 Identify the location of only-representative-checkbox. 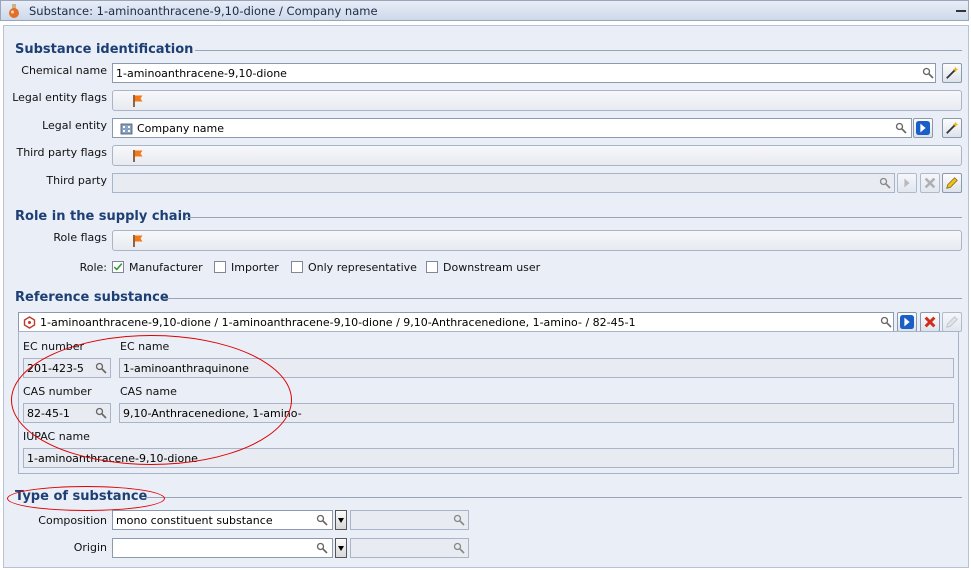
(297, 267).